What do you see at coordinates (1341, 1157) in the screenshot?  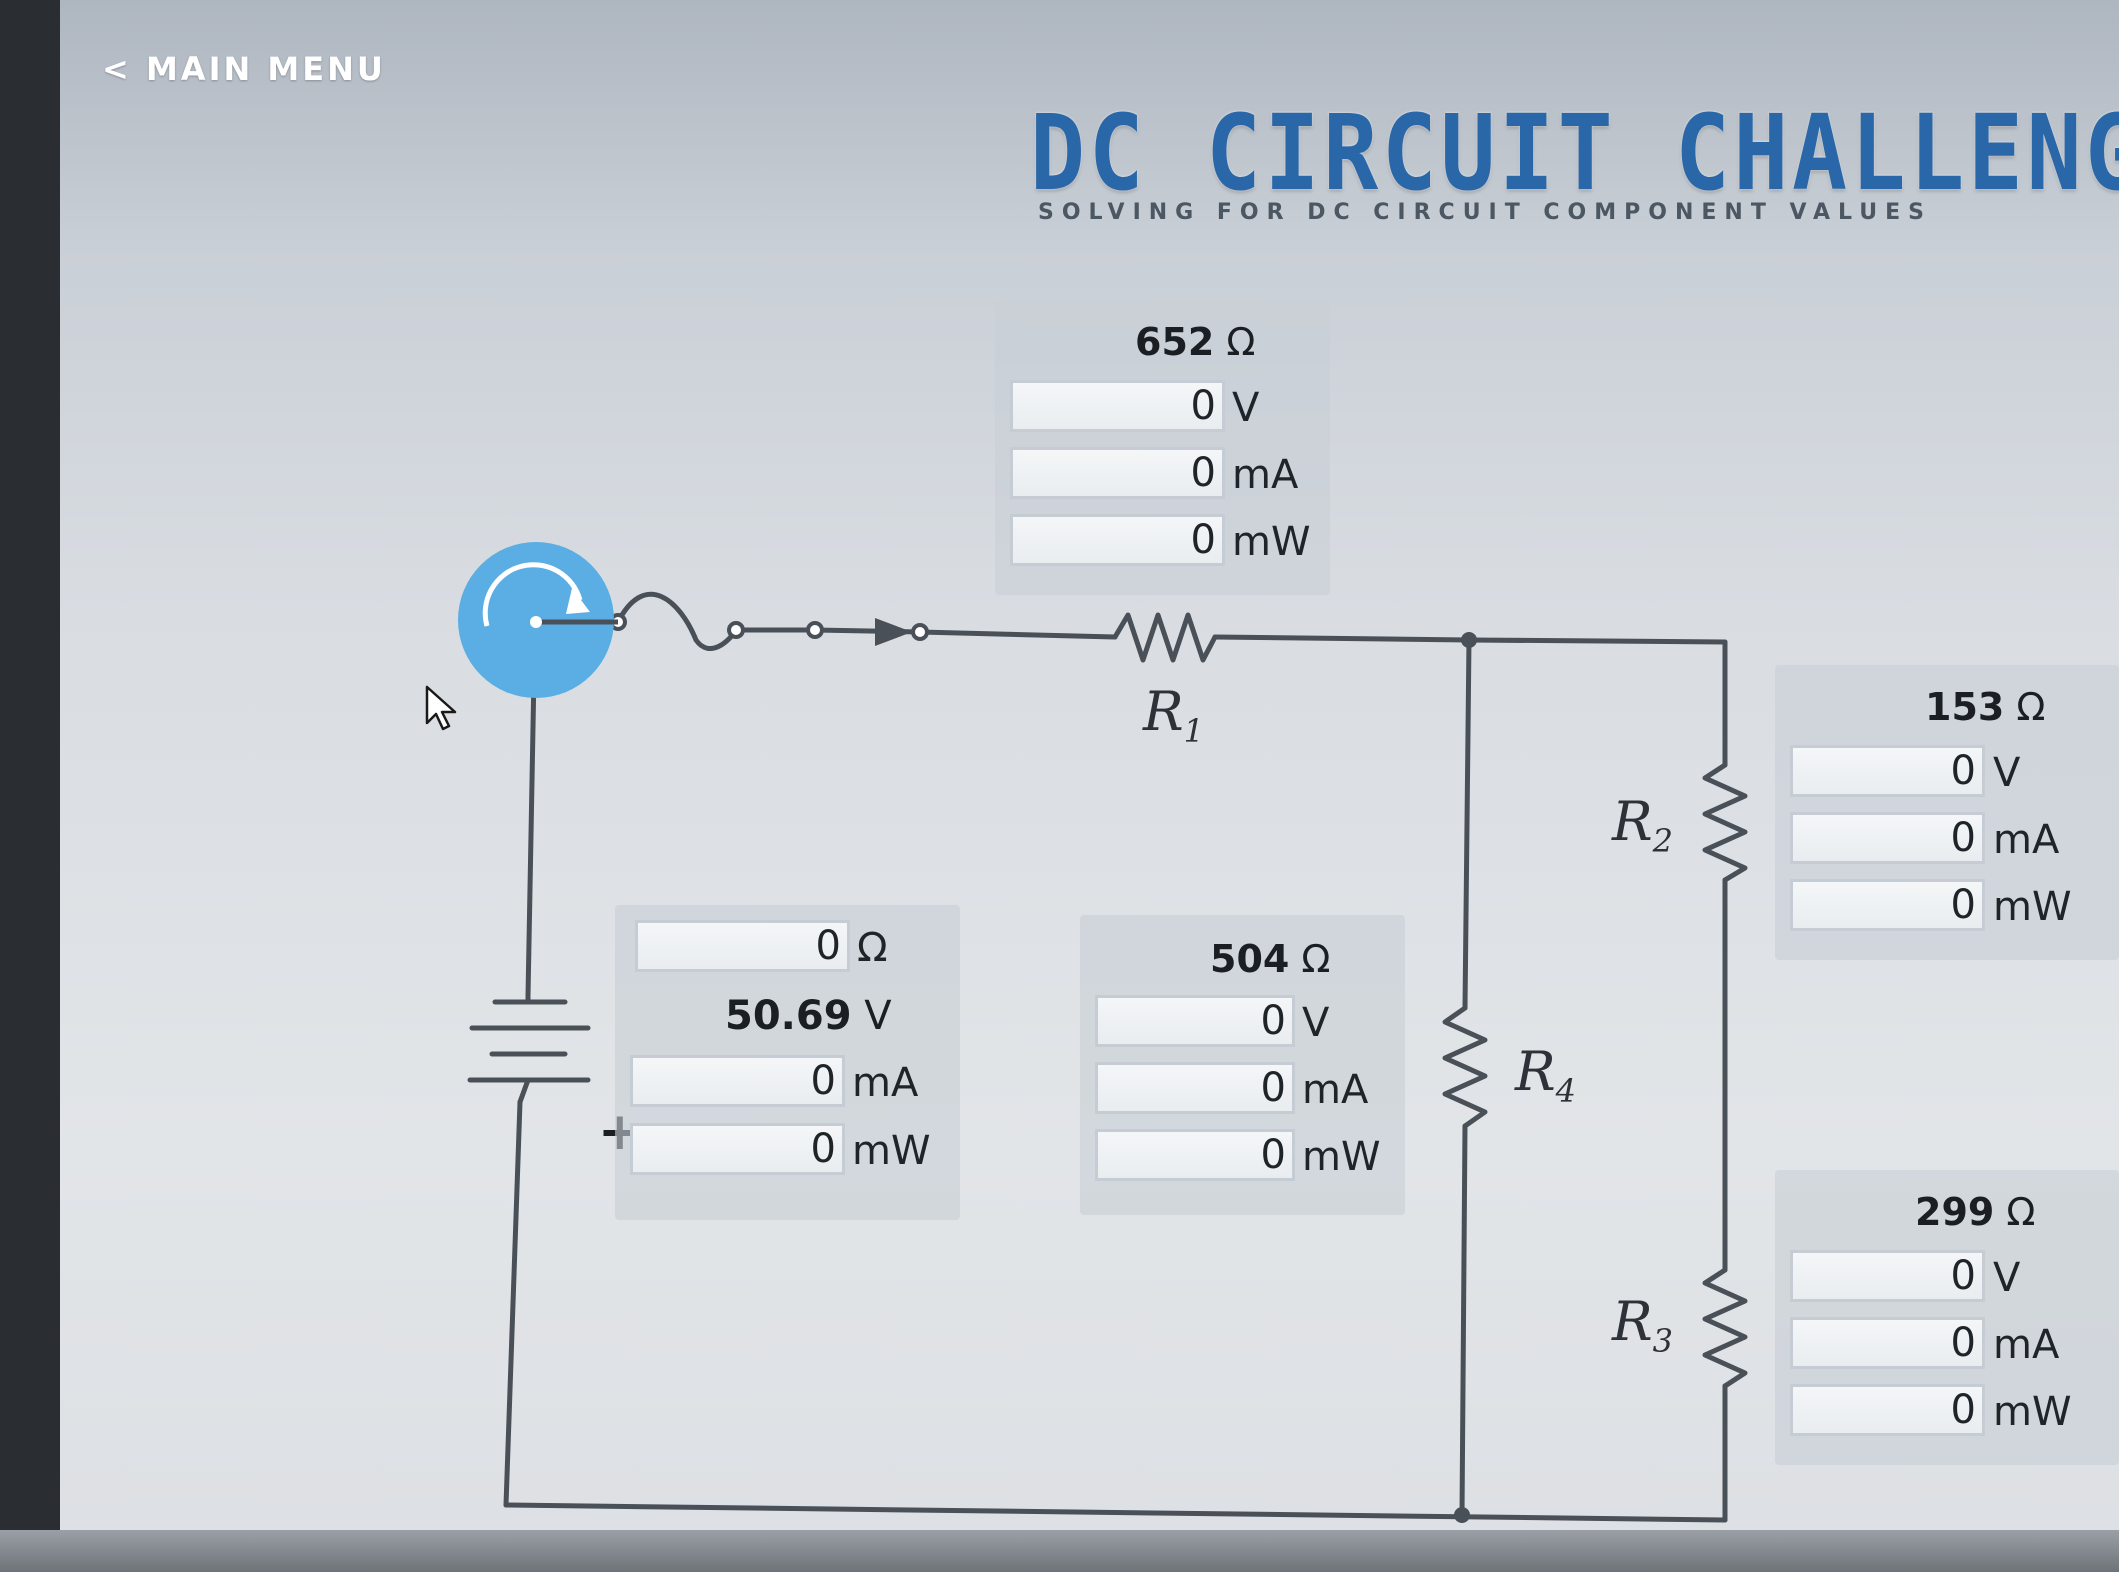 I see `r4-power-unit: mW` at bounding box center [1341, 1157].